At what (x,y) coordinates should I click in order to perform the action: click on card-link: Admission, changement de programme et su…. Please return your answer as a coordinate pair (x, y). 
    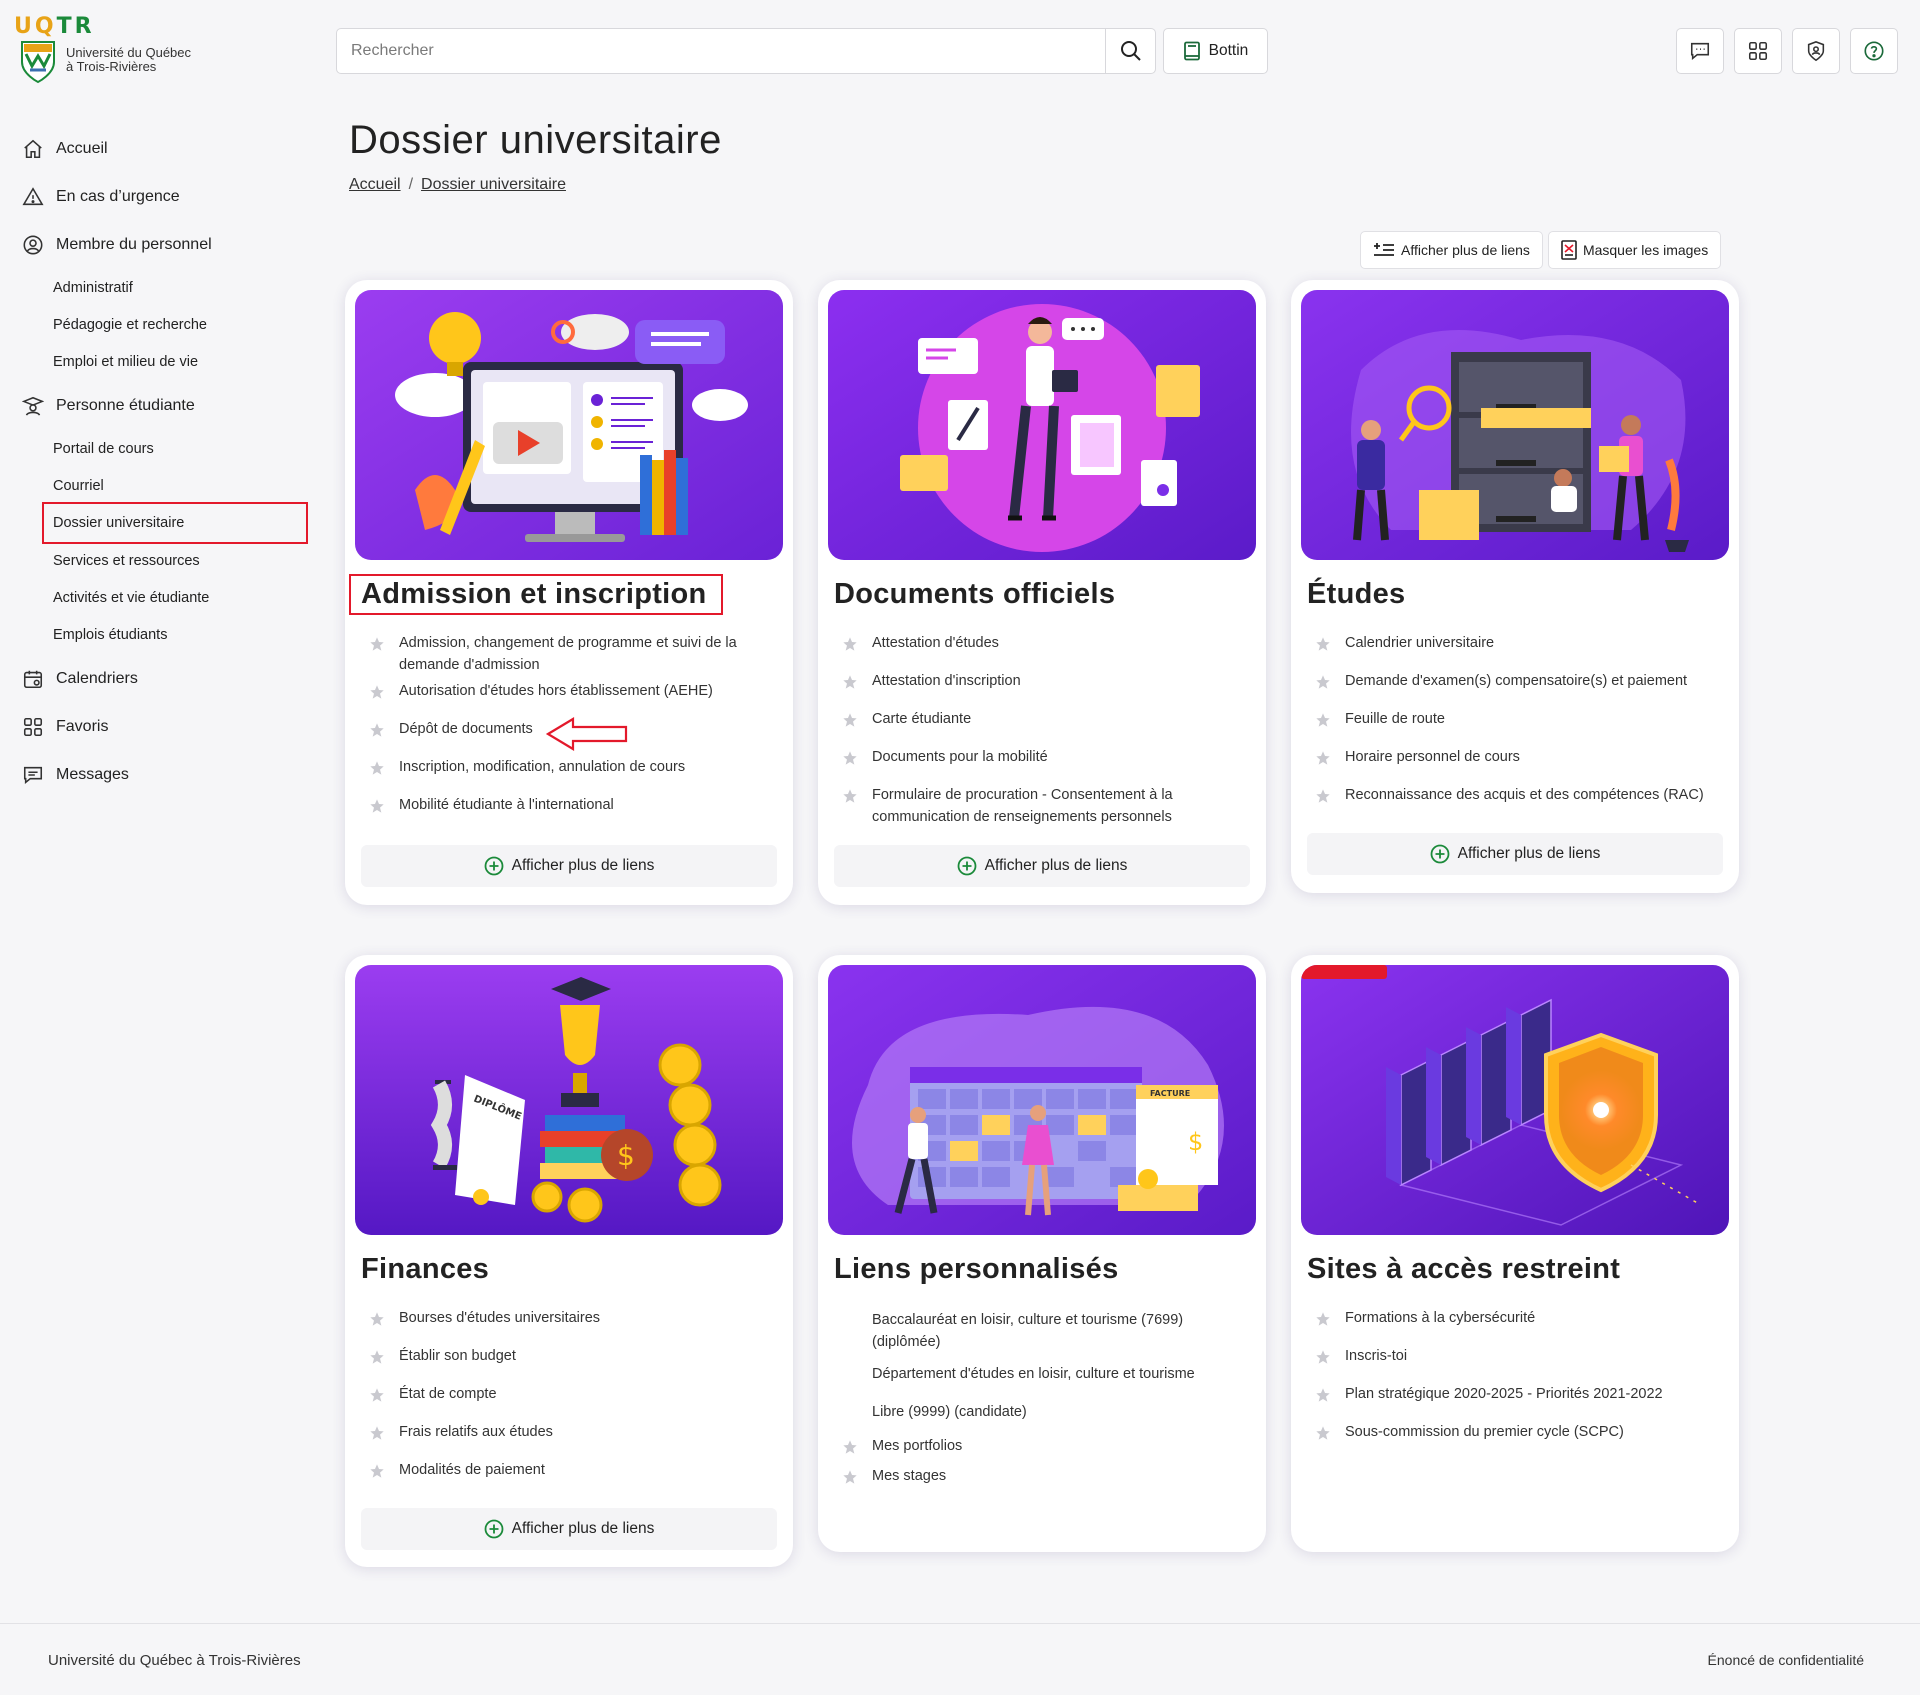
    Looking at the image, I should click on (571, 654).